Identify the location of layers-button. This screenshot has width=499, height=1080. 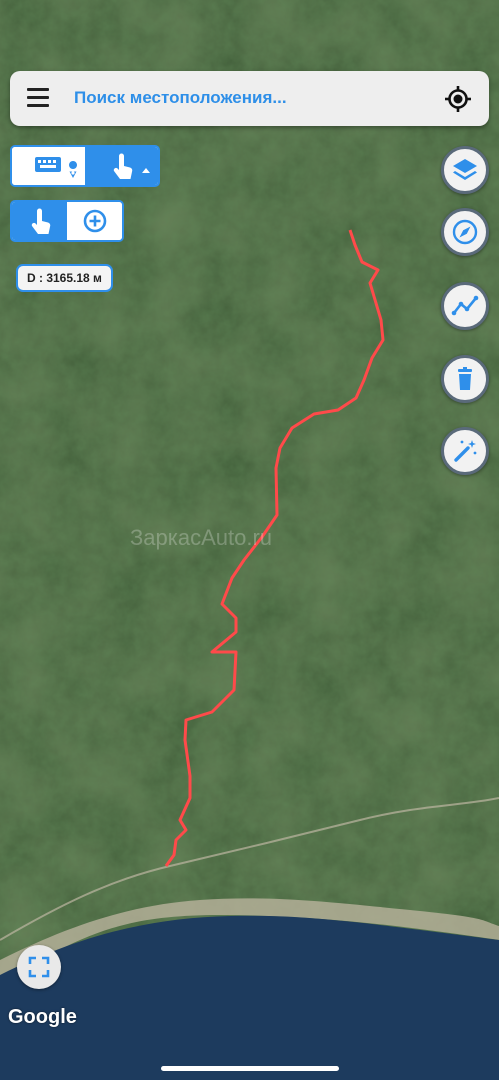
(465, 170).